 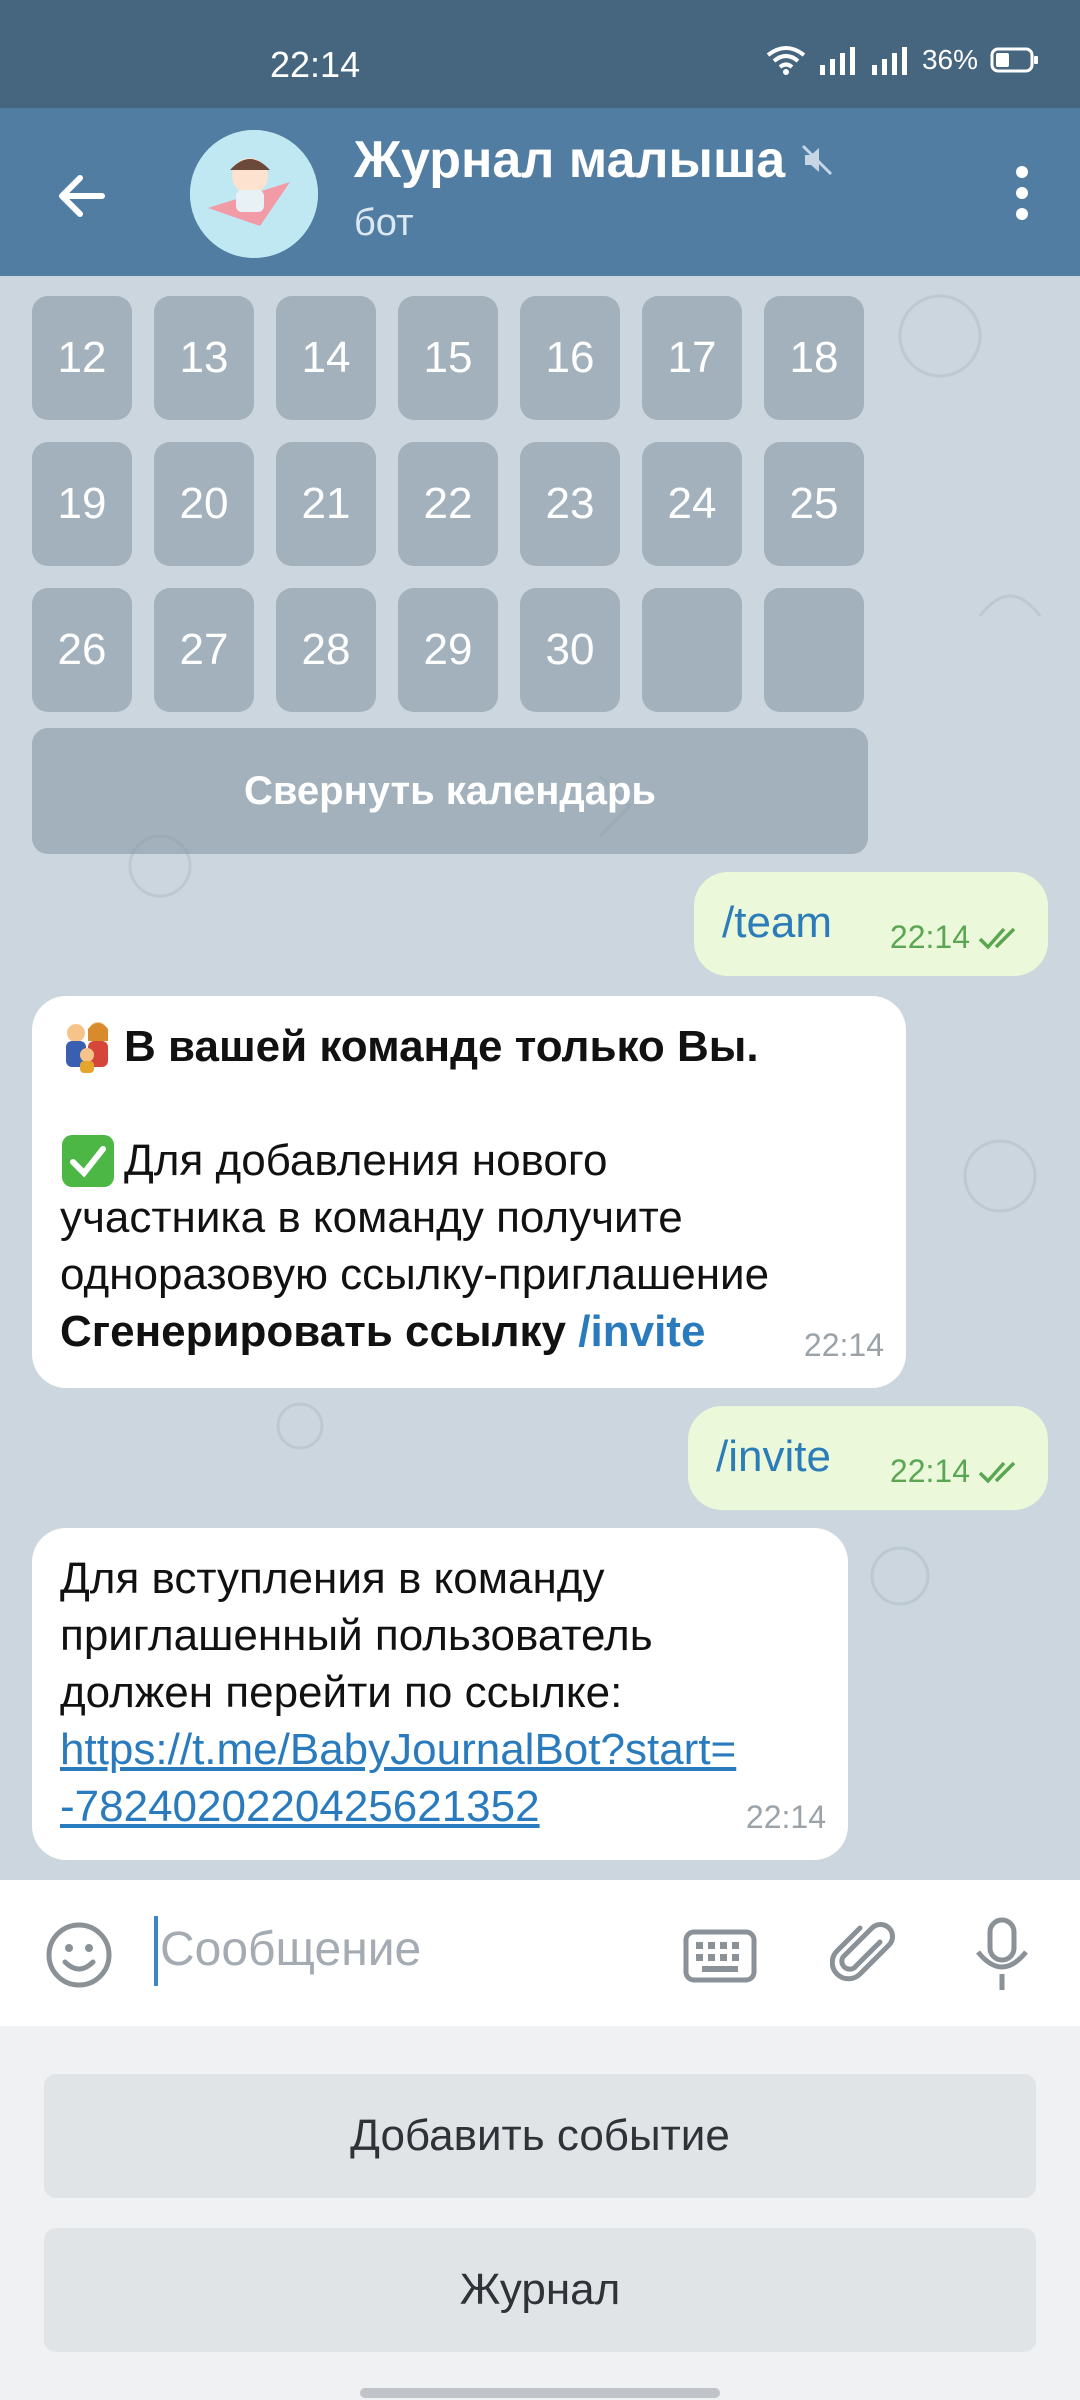 What do you see at coordinates (949, 59) in the screenshot?
I see `battery-percent: 36%` at bounding box center [949, 59].